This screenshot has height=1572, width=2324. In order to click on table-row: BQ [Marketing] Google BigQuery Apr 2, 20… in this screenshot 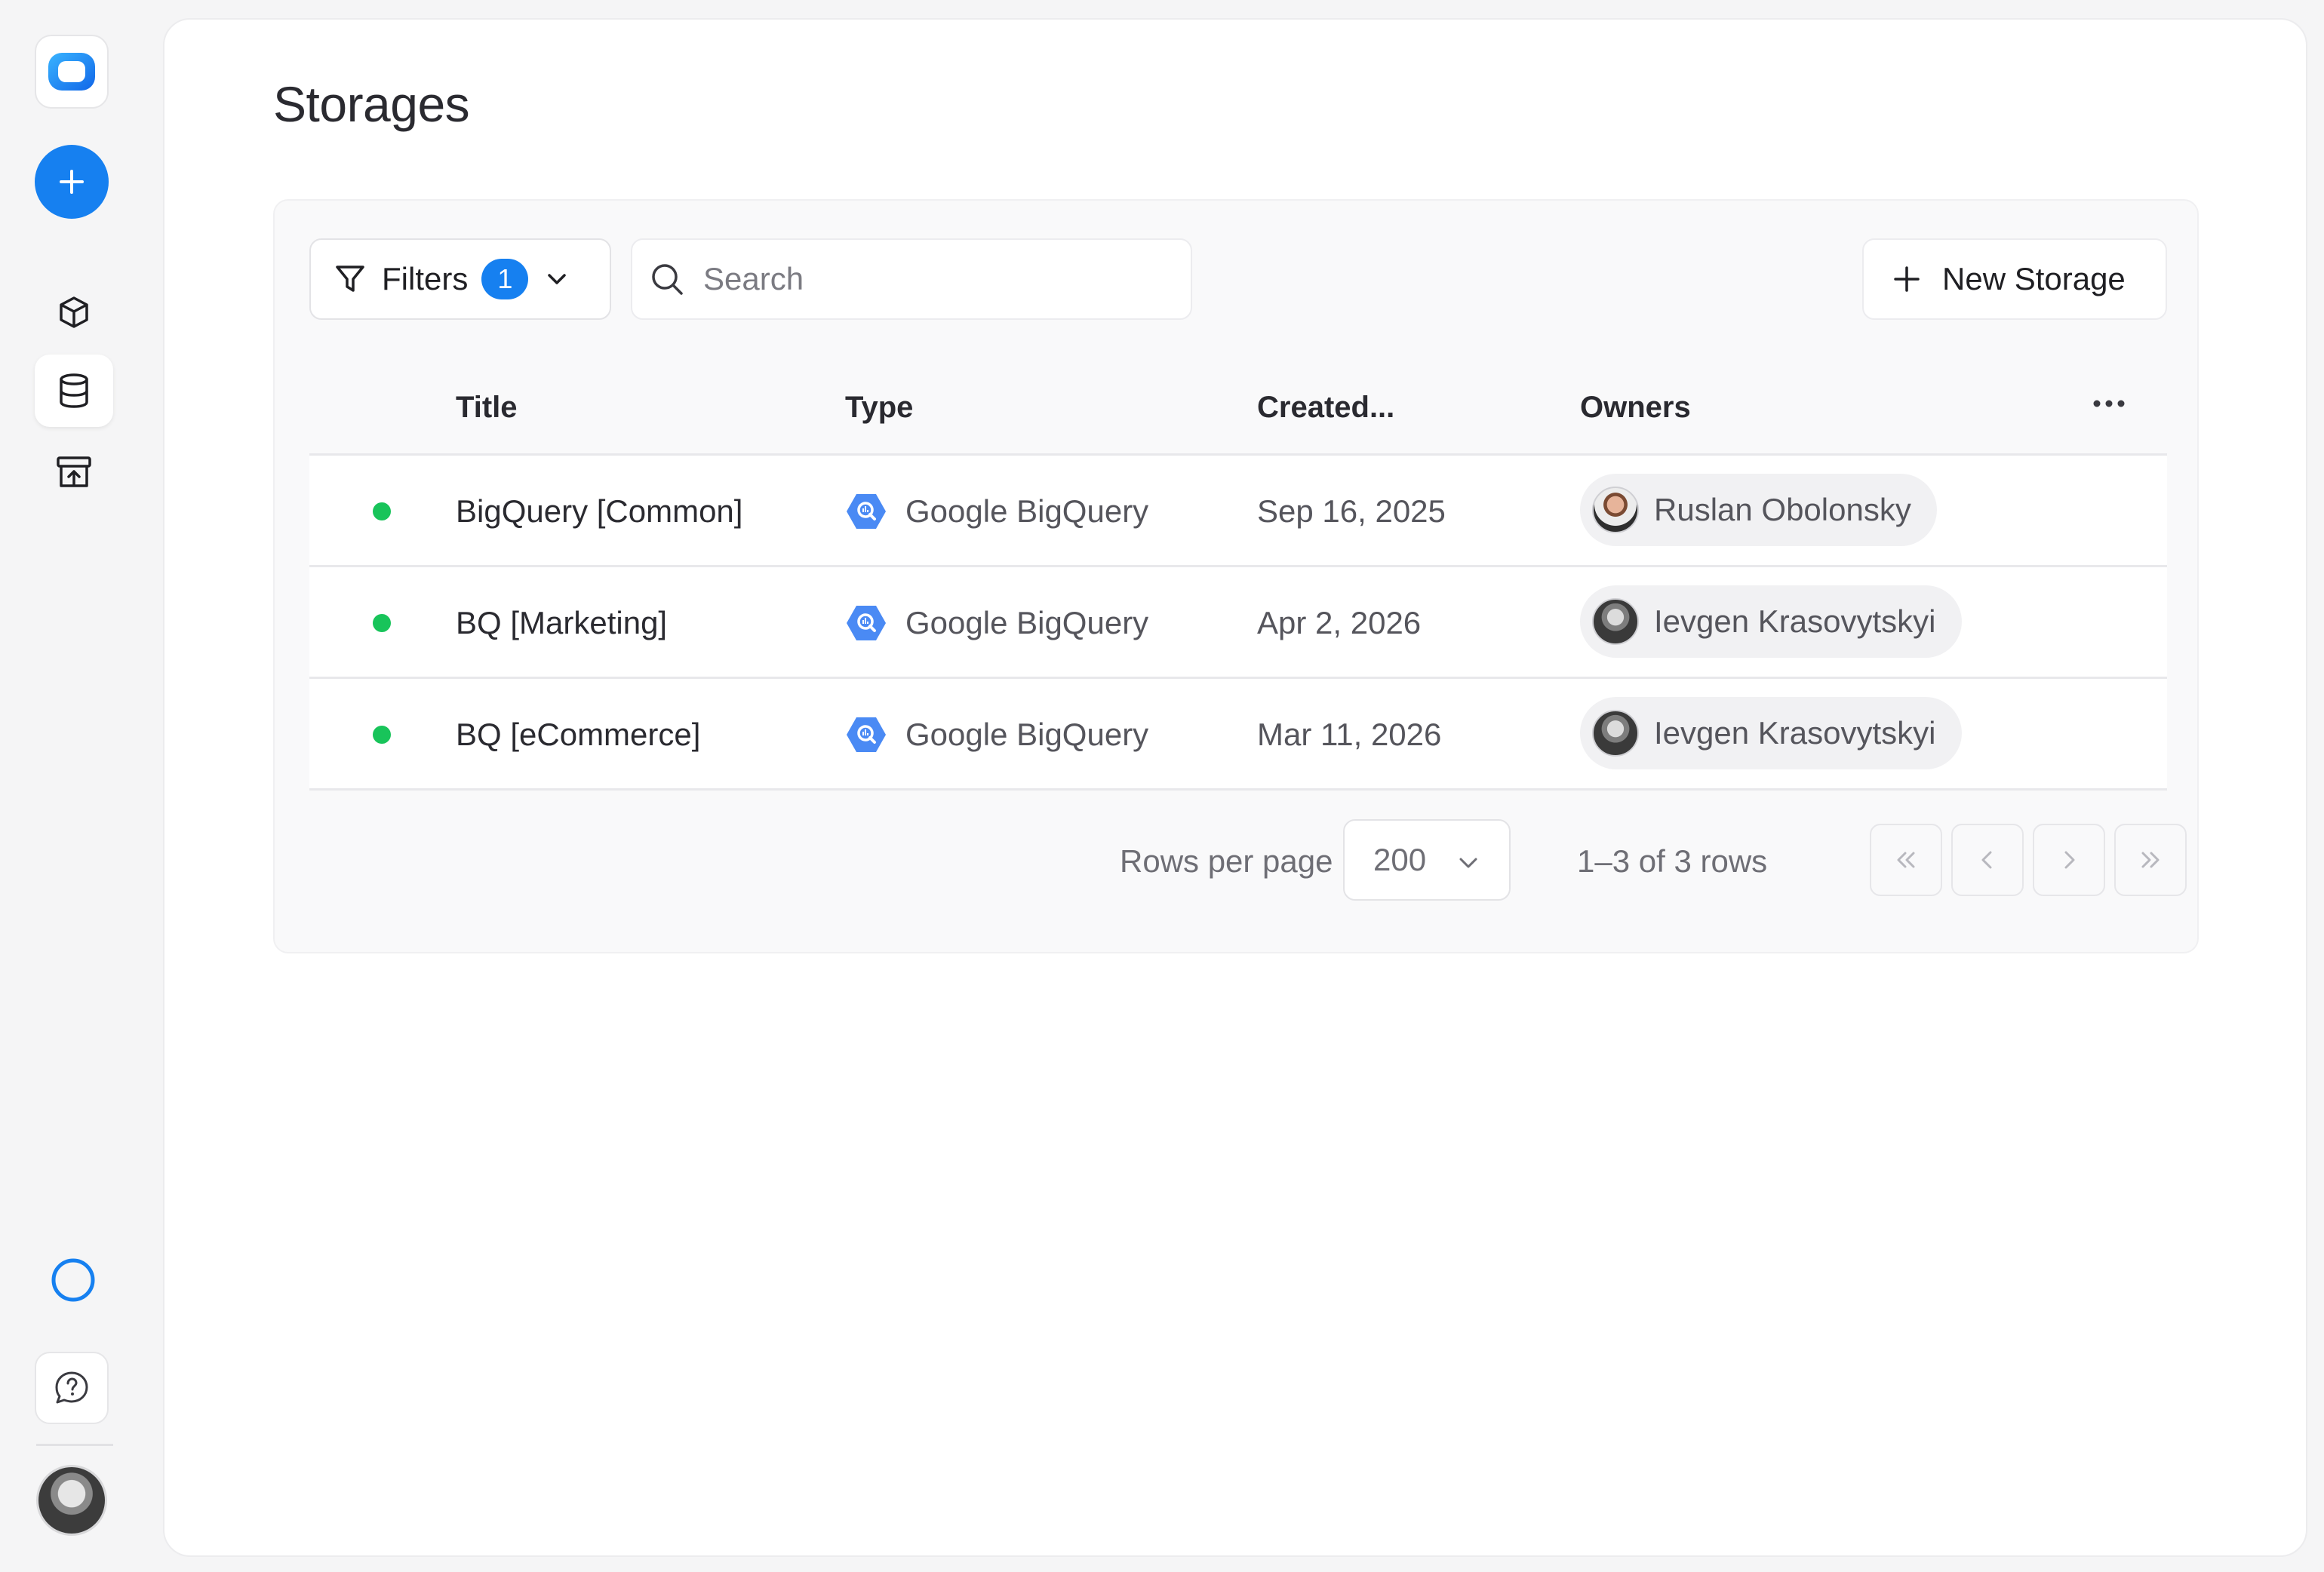, I will do `click(1238, 623)`.